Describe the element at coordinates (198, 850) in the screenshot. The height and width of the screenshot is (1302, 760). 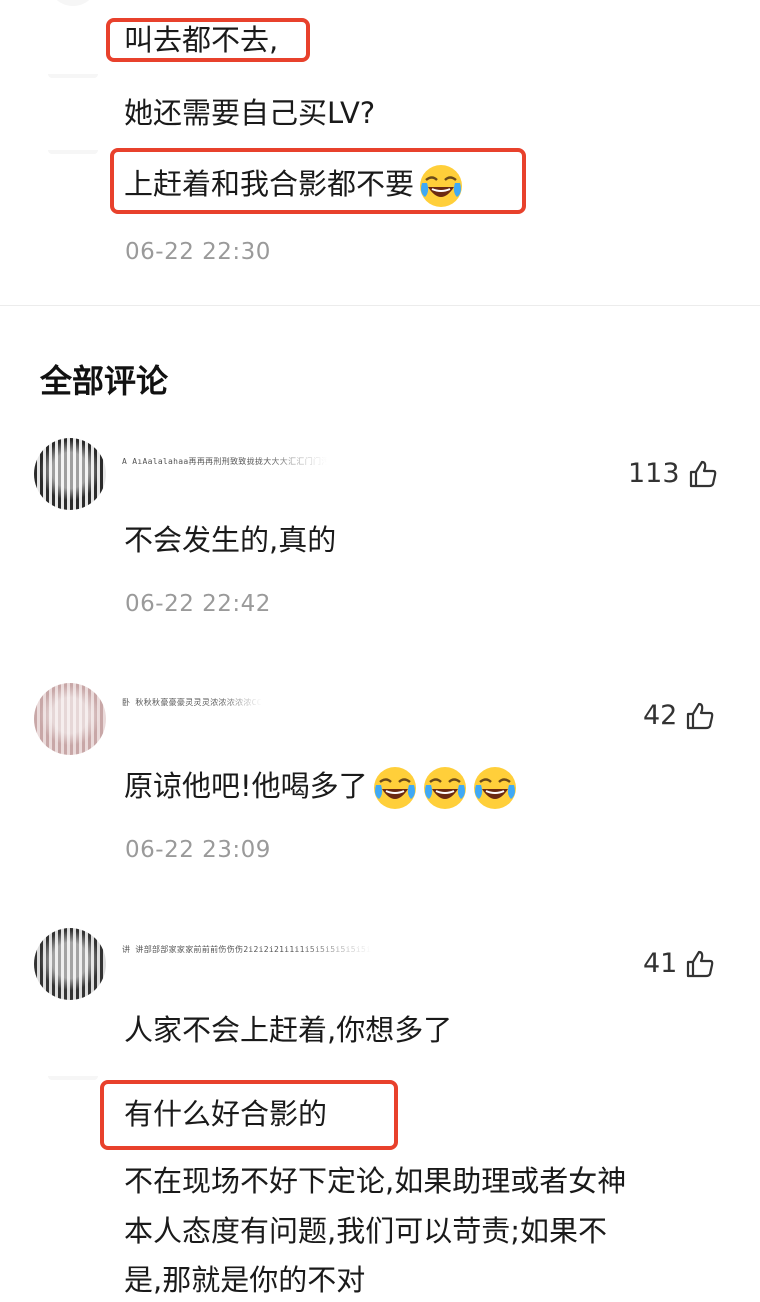
I see `comment-timestamp: 06-22 23:09` at that location.